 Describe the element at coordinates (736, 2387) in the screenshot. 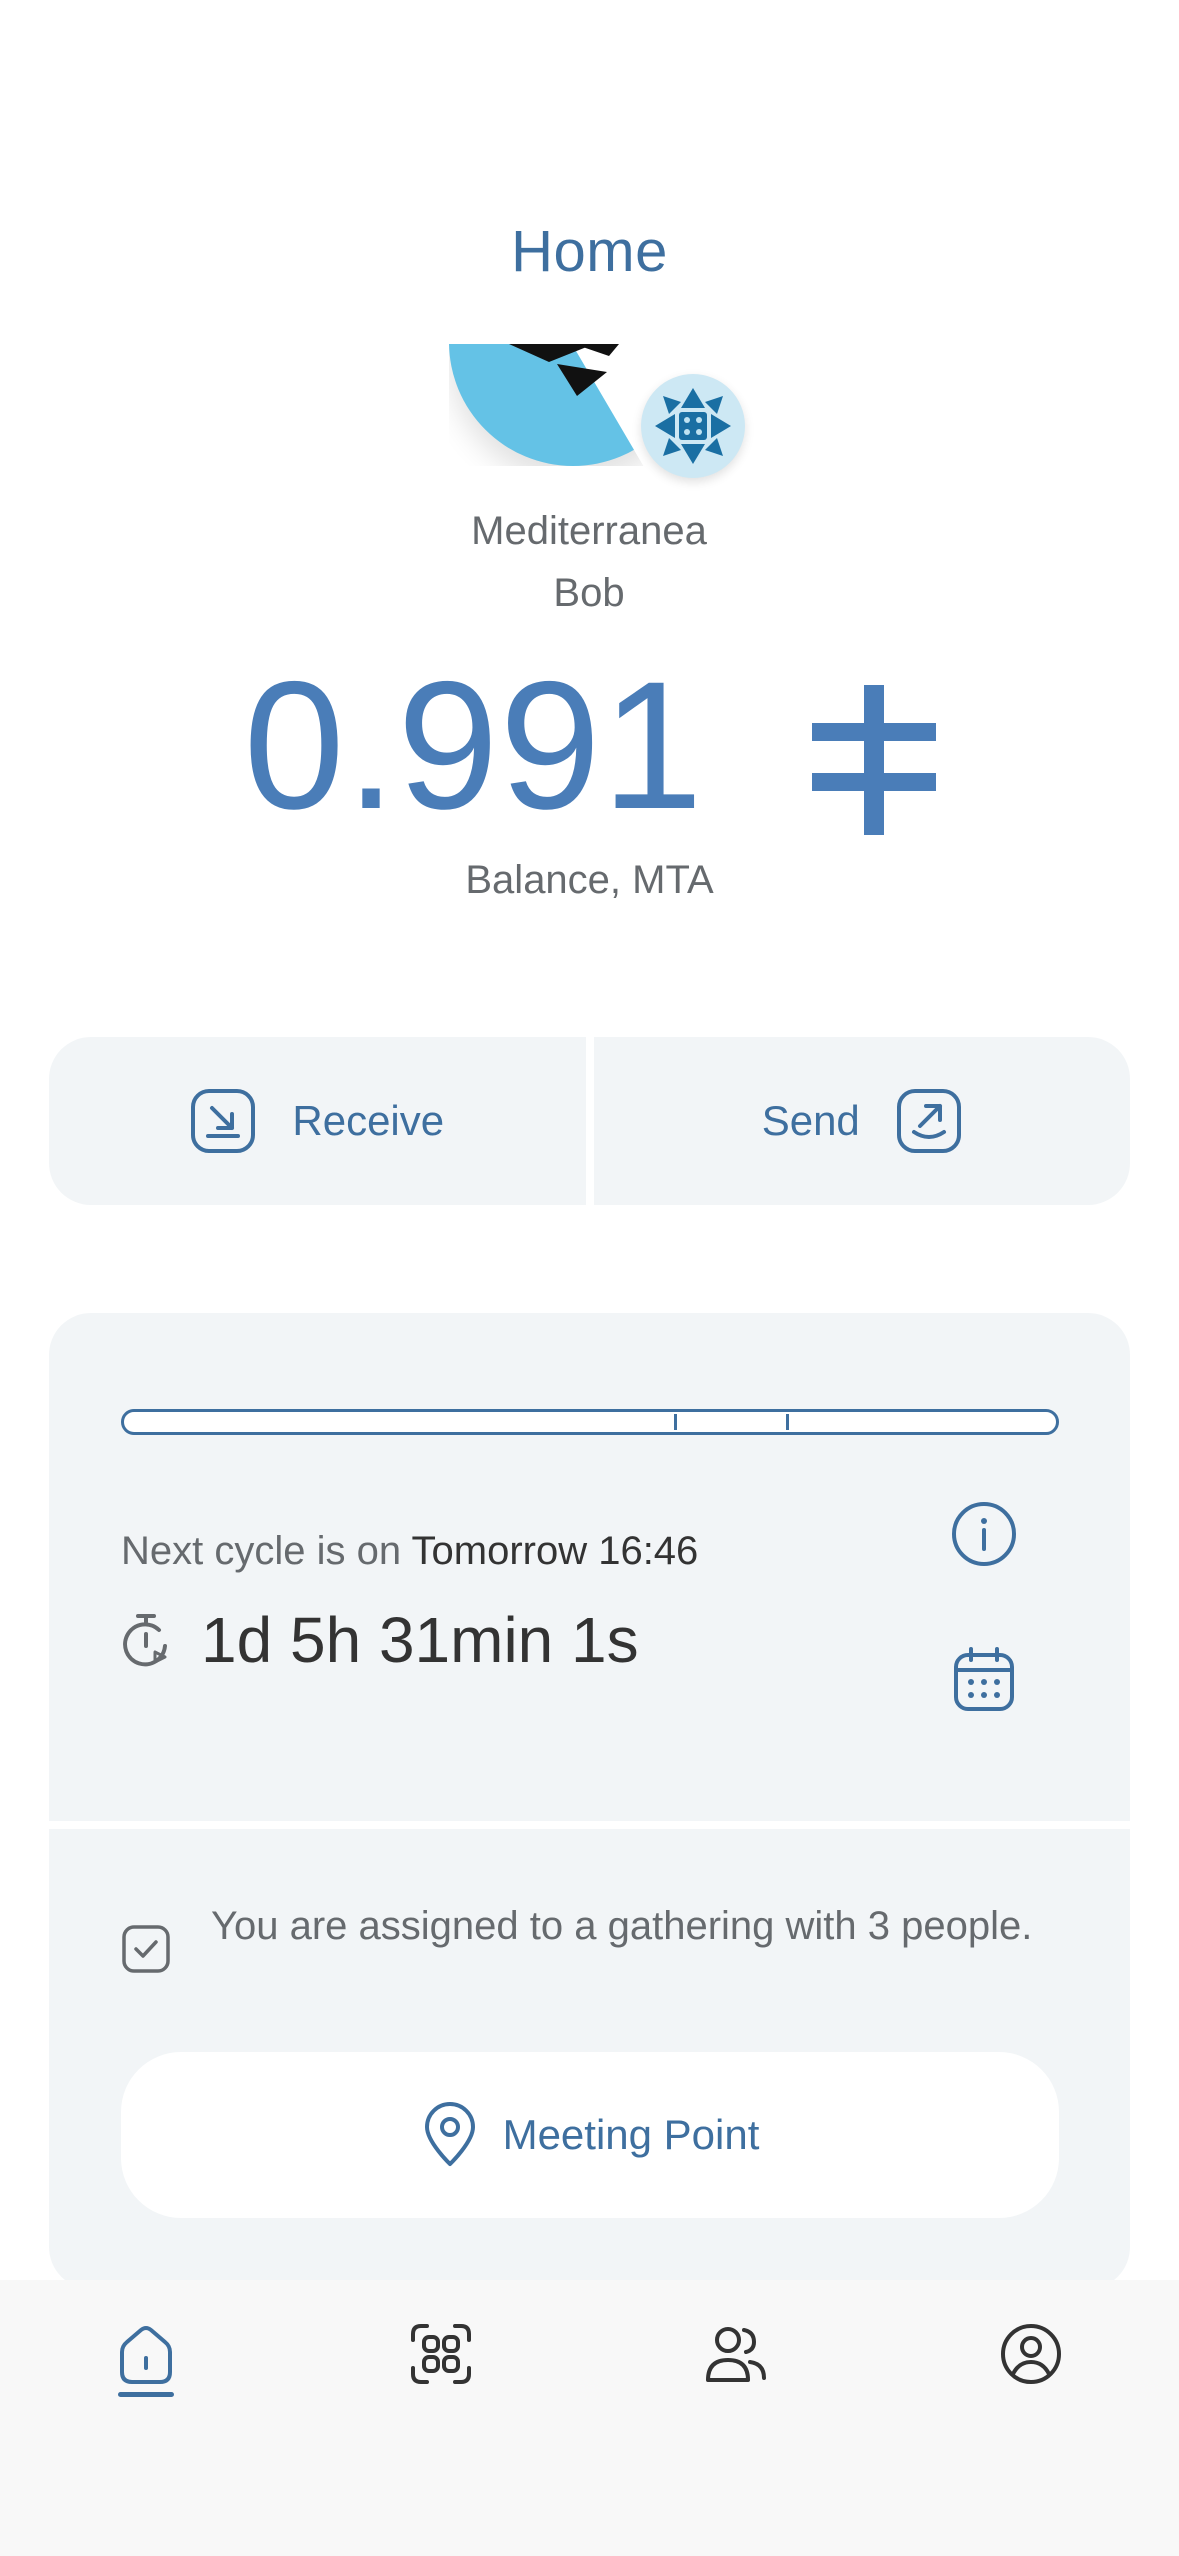

I see `tab-contacts` at that location.